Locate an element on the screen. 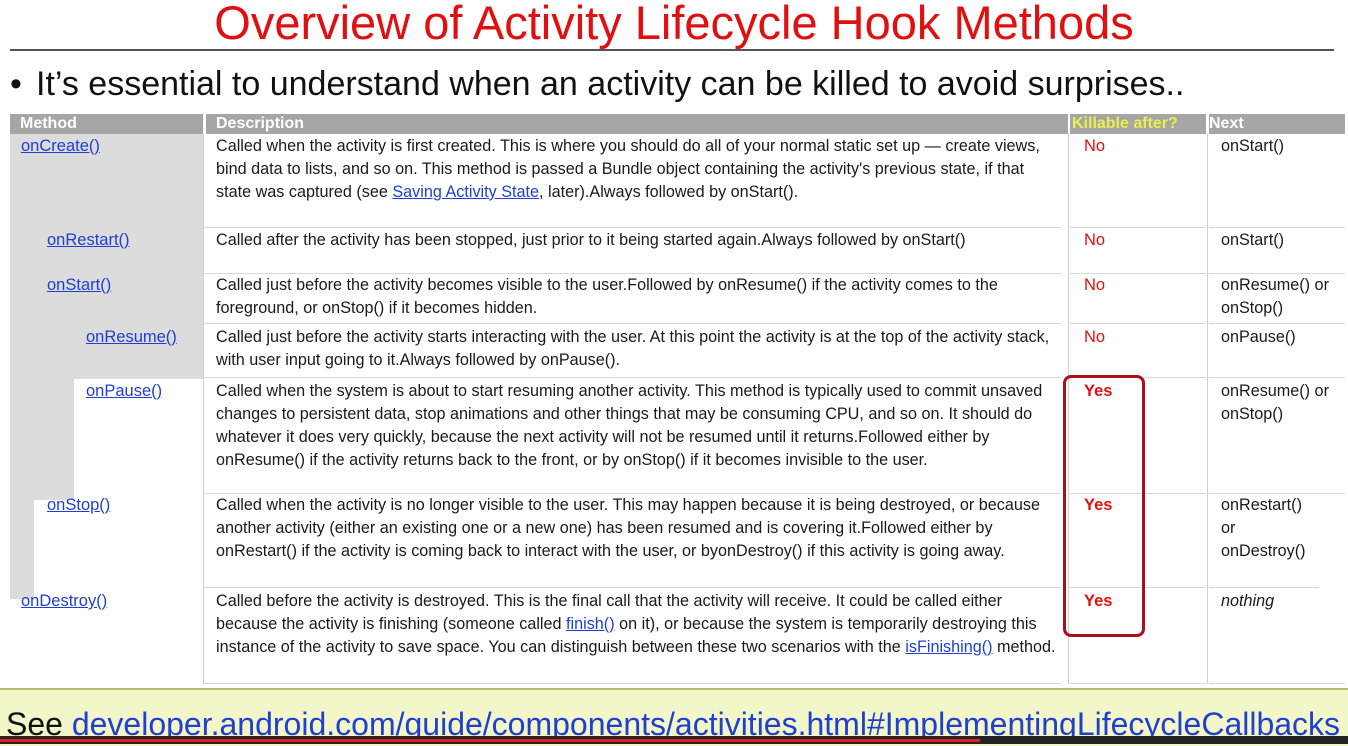 The width and height of the screenshot is (1348, 746). killable-highlight-box is located at coordinates (1104, 506).